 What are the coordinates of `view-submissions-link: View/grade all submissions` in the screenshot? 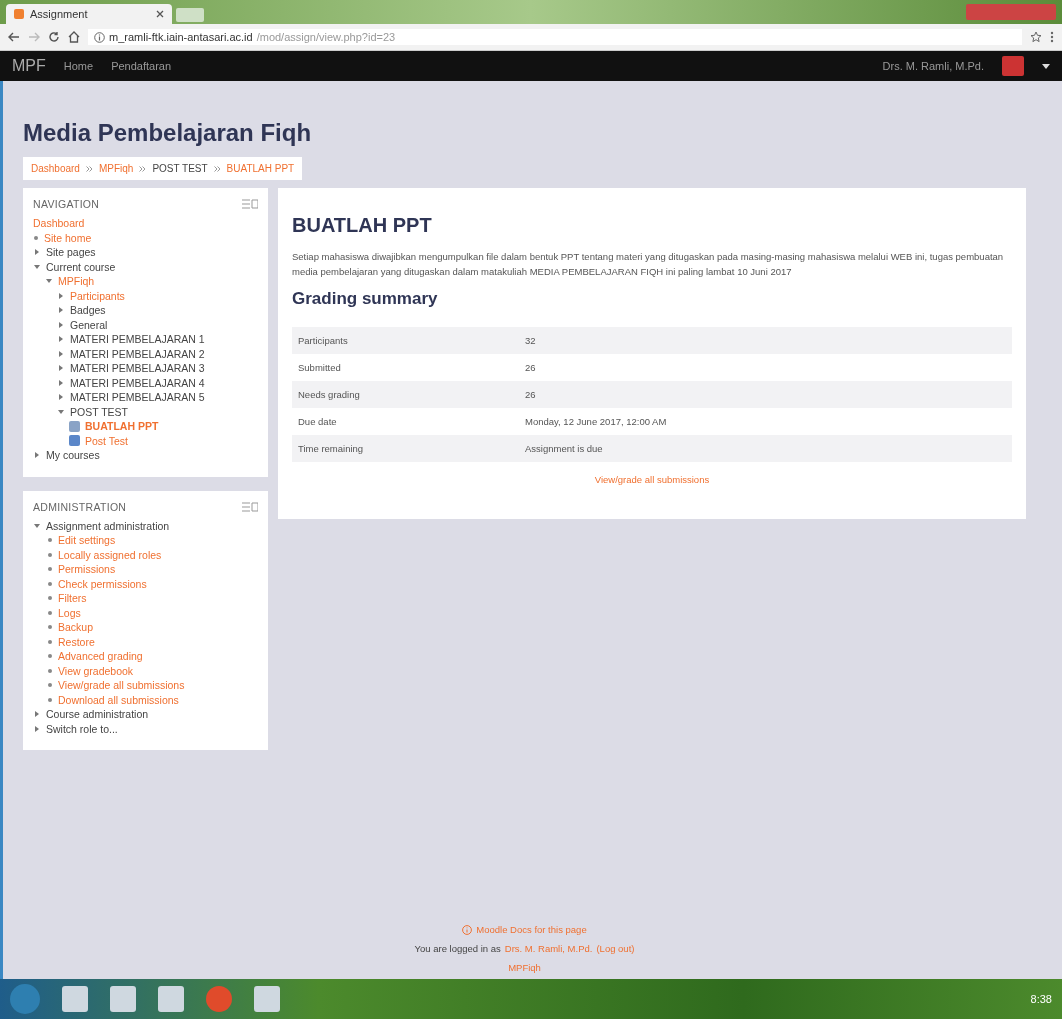 It's located at (652, 480).